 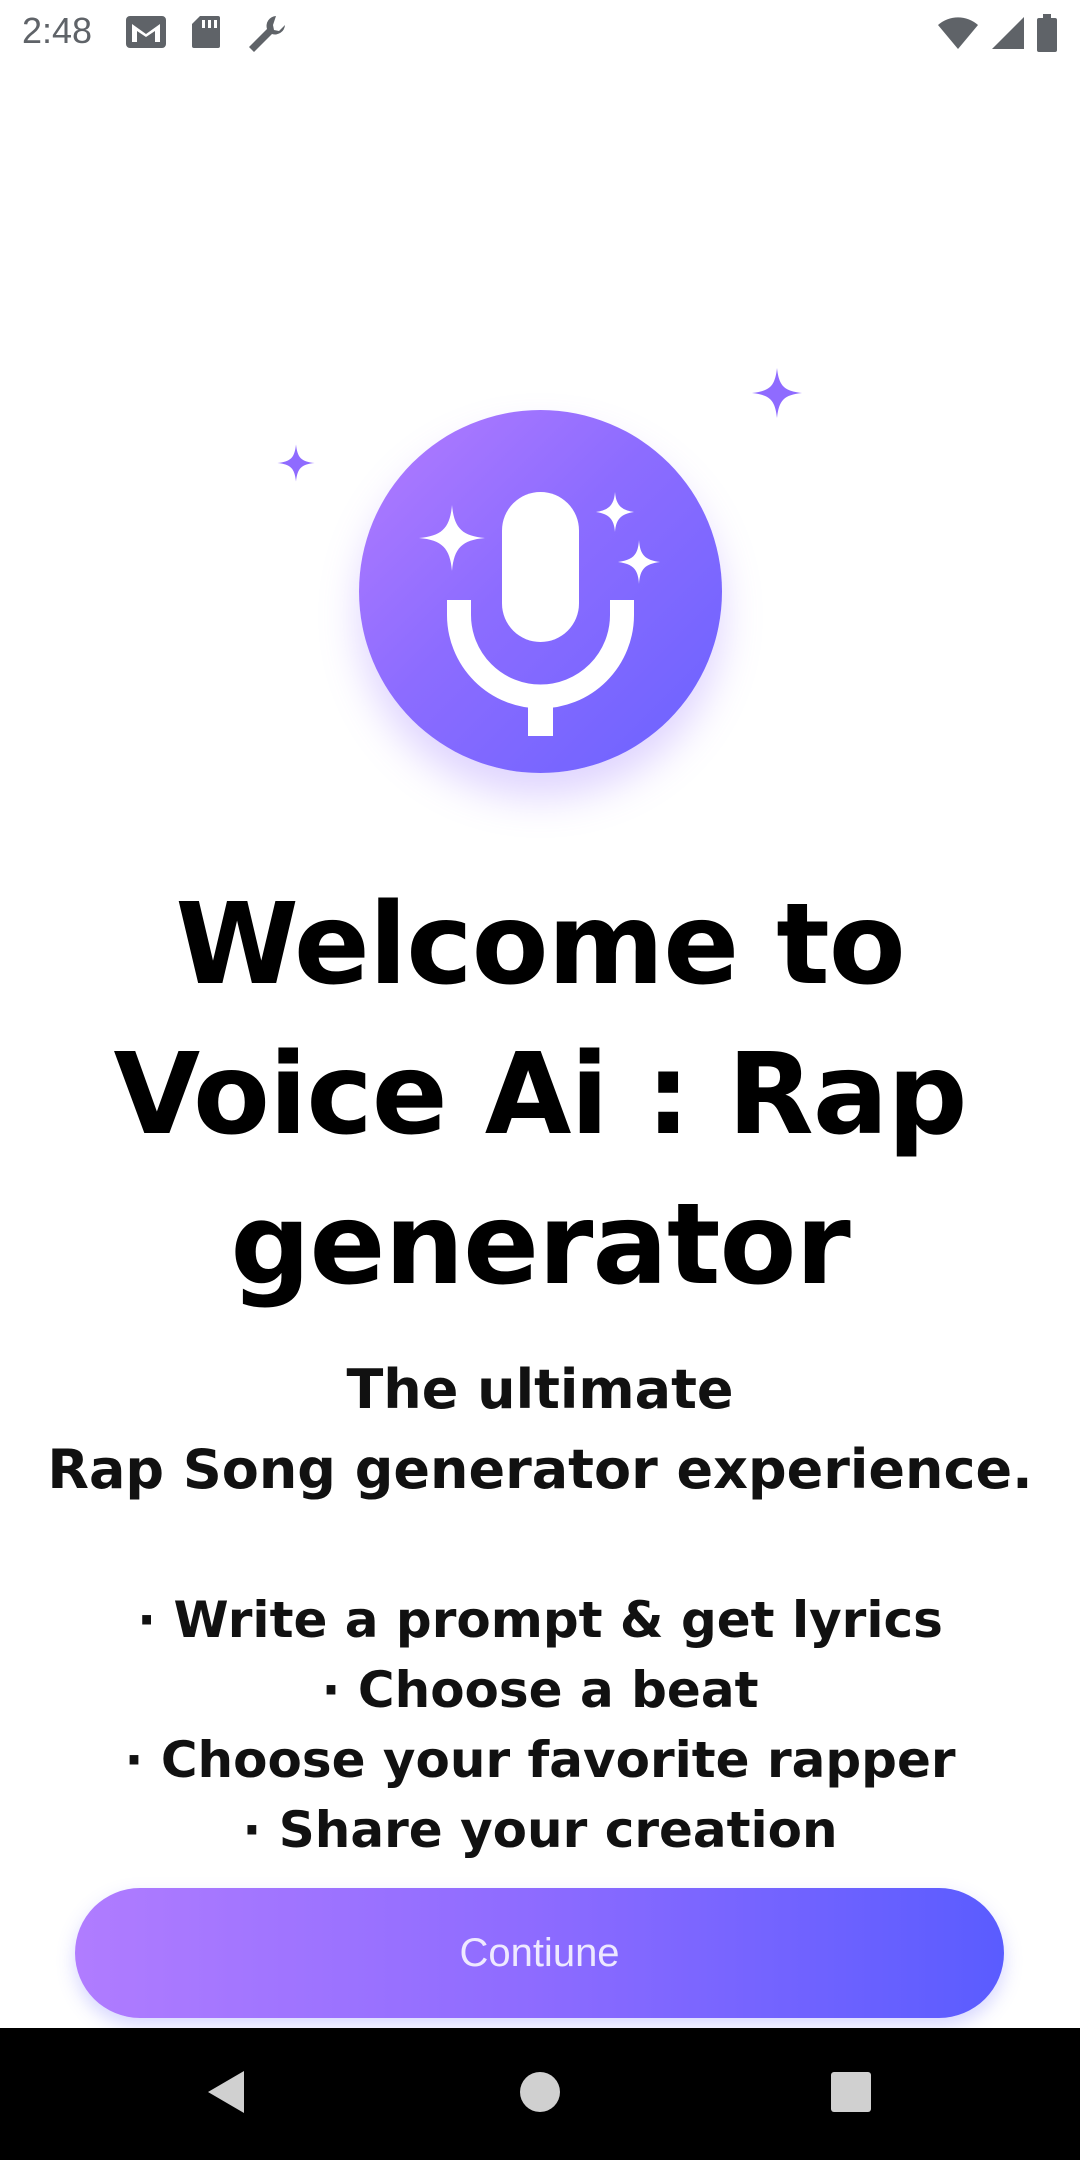 What do you see at coordinates (146, 34) in the screenshot?
I see `gmail-icon` at bounding box center [146, 34].